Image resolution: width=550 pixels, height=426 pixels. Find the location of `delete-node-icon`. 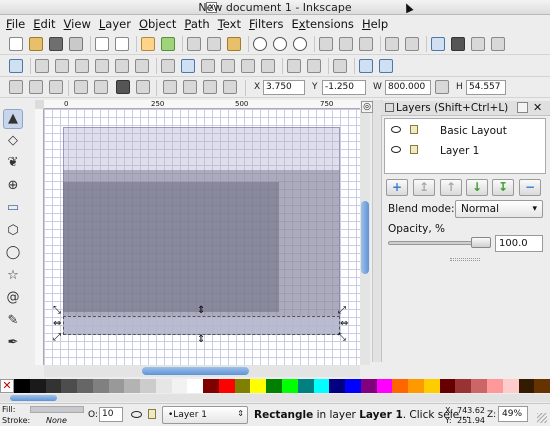

delete-node-icon is located at coordinates (62, 66).